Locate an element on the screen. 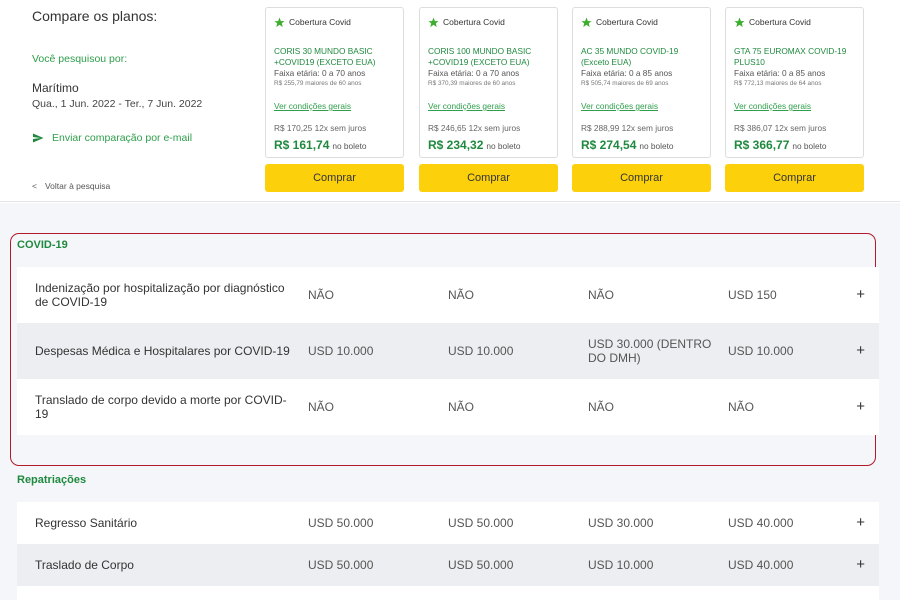  plan-name-line1: CORIS 30 MUNDO BASIC is located at coordinates (323, 51).